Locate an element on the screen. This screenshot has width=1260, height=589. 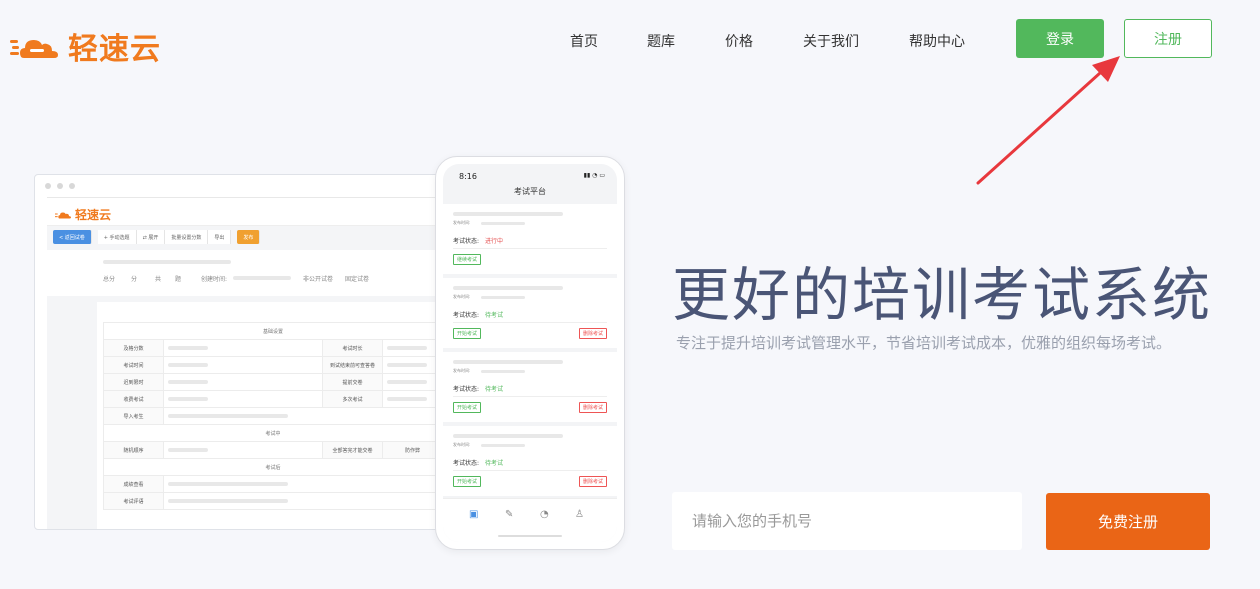
exam-card: 发布时间: 考试状态: 进行中 继续考试 is located at coordinates (530, 239).